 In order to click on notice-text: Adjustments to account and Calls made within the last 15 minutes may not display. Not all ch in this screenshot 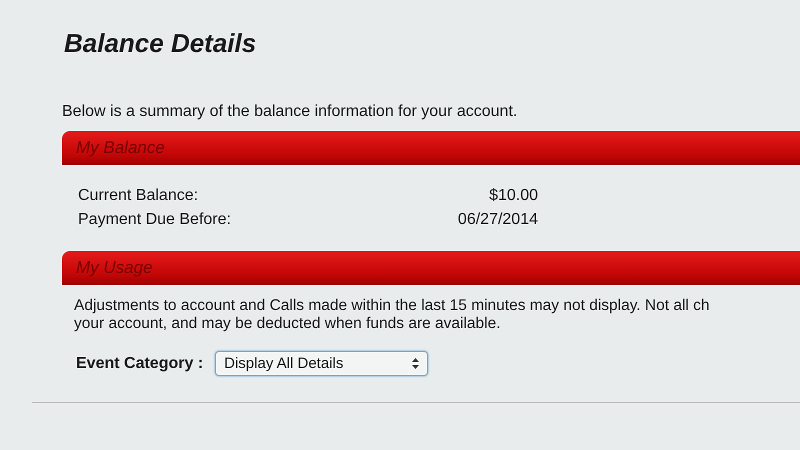, I will do `click(392, 306)`.